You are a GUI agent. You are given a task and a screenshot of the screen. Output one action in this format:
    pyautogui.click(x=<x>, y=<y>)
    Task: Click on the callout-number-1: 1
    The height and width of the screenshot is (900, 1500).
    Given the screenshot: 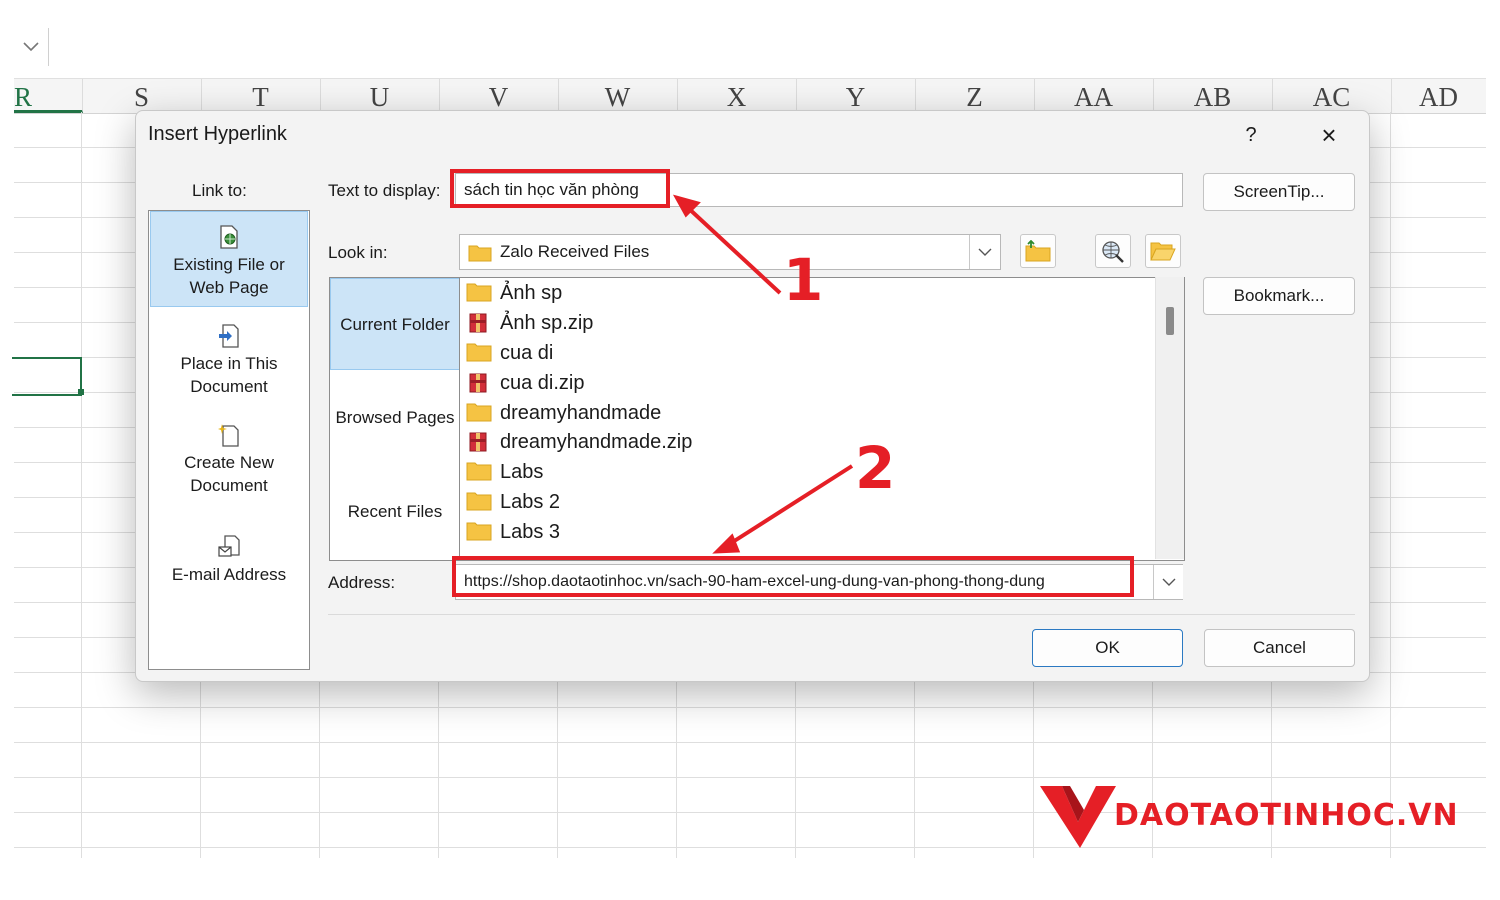 What is the action you would take?
    pyautogui.click(x=803, y=280)
    